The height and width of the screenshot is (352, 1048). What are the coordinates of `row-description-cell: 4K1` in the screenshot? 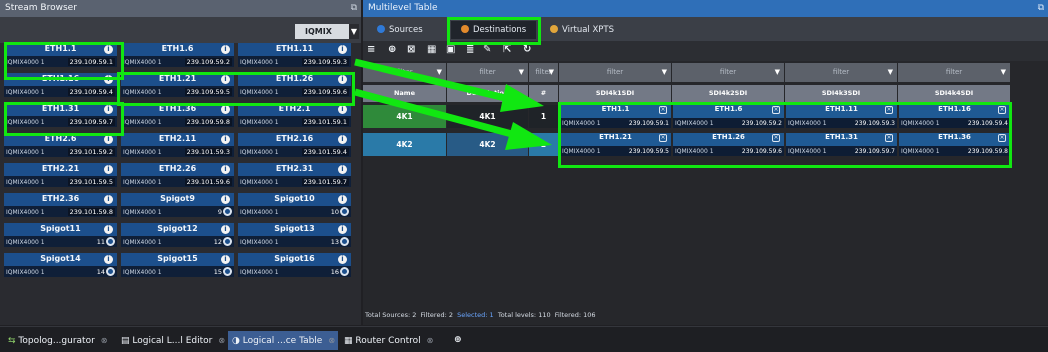 It's located at (487, 116).